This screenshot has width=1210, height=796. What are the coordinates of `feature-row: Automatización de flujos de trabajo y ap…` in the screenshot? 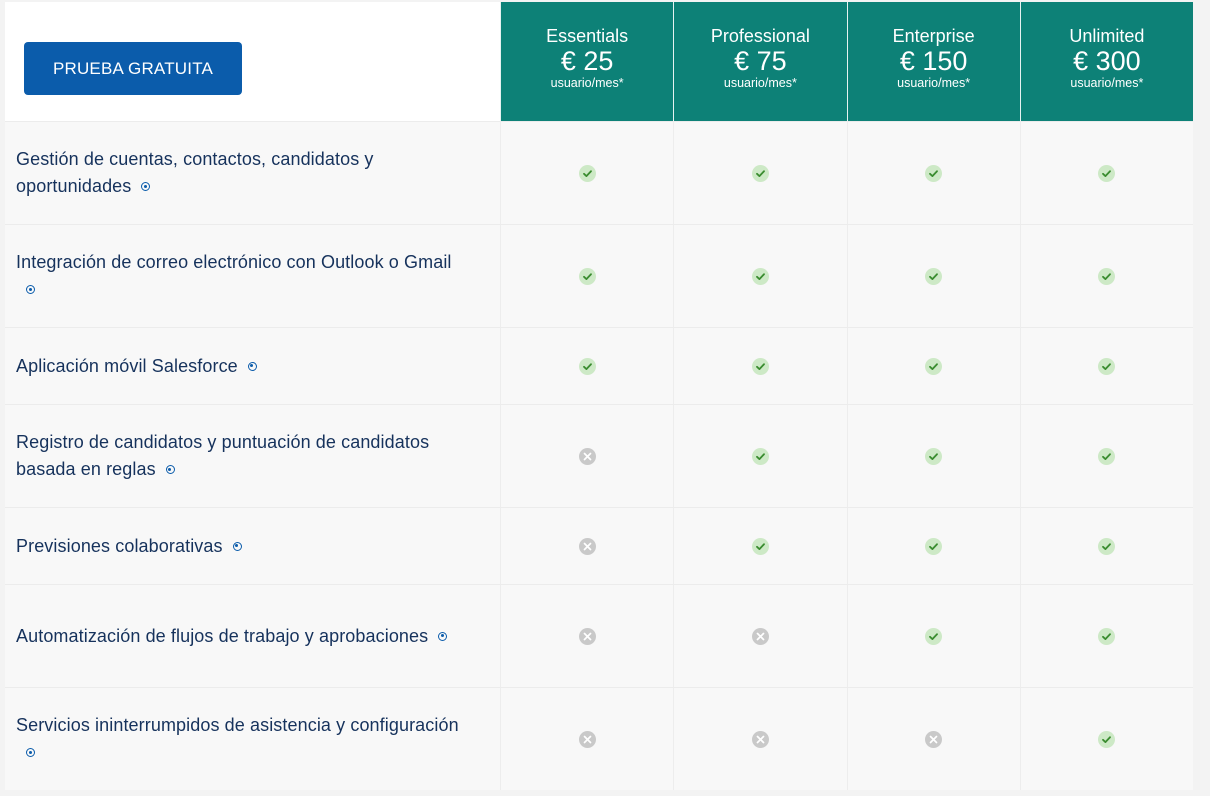 It's located at (599, 635).